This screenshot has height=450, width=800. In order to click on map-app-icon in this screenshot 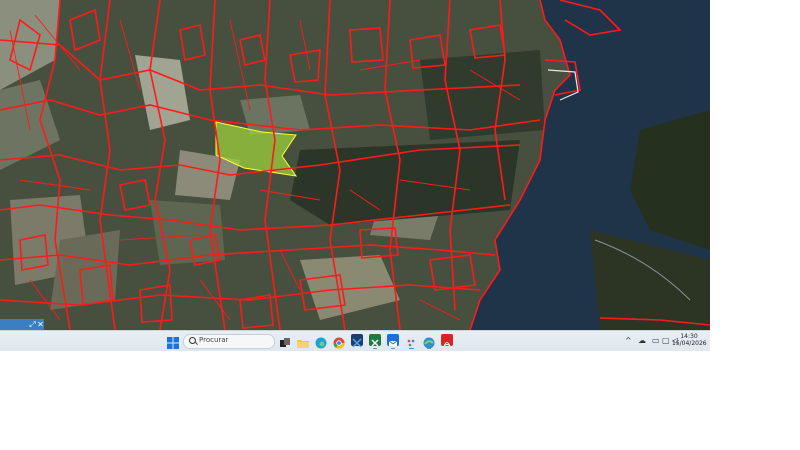, I will do `click(429, 341)`.